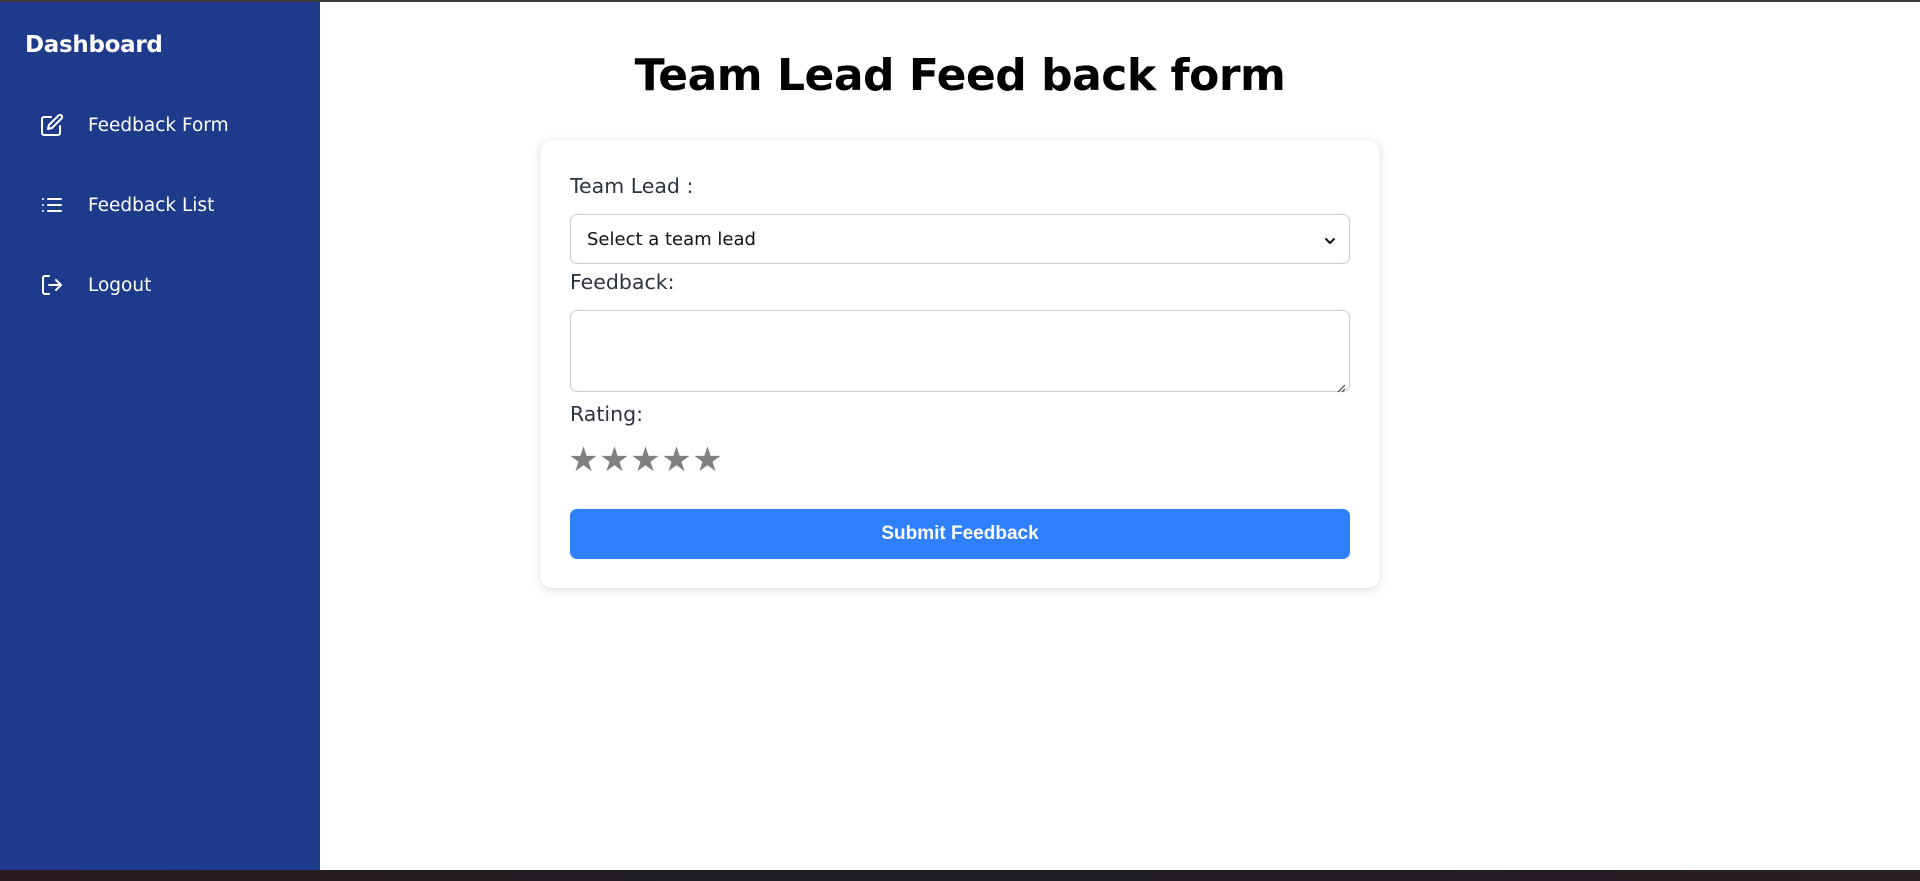 The image size is (1920, 881). What do you see at coordinates (158, 125) in the screenshot?
I see `sidebar-item-label: Feedback Form` at bounding box center [158, 125].